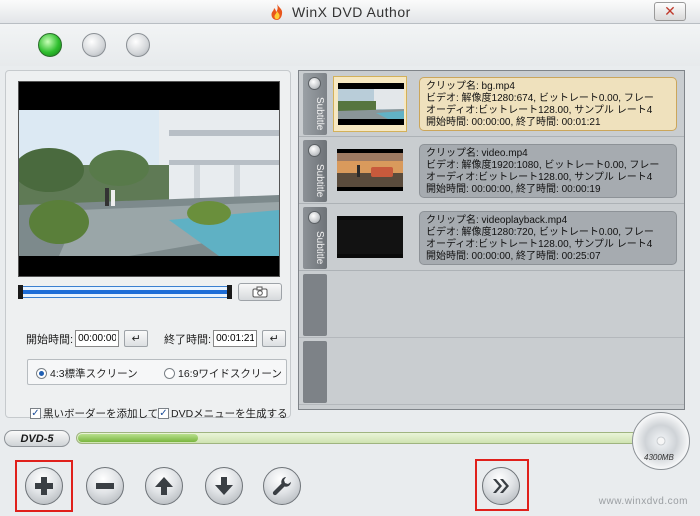 Image resolution: width=700 pixels, height=516 pixels. I want to click on seek-progress, so click(125, 292).